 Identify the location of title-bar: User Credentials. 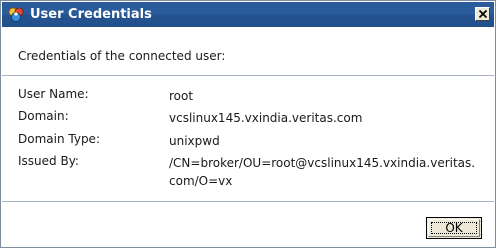
(248, 14).